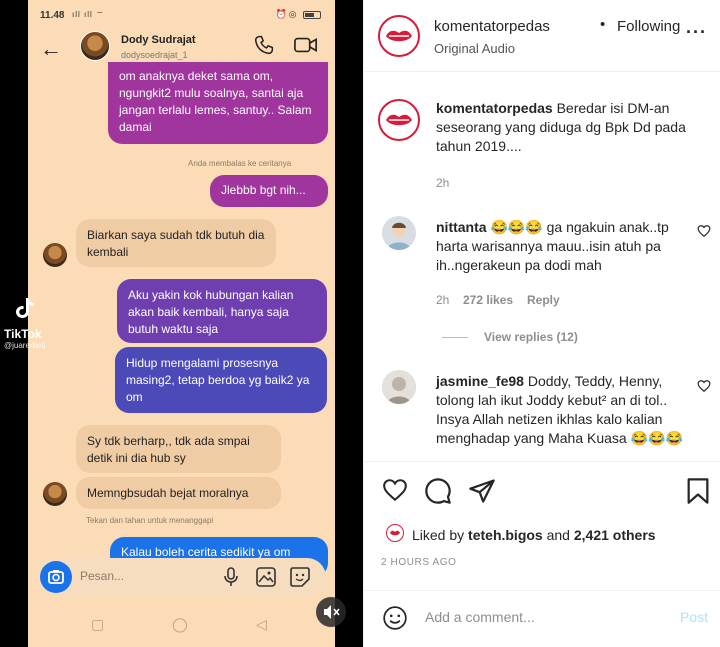 This screenshot has height=647, width=720. What do you see at coordinates (178, 493) in the screenshot?
I see `message-bubble-received: Memngbsudah bejat moralnya` at bounding box center [178, 493].